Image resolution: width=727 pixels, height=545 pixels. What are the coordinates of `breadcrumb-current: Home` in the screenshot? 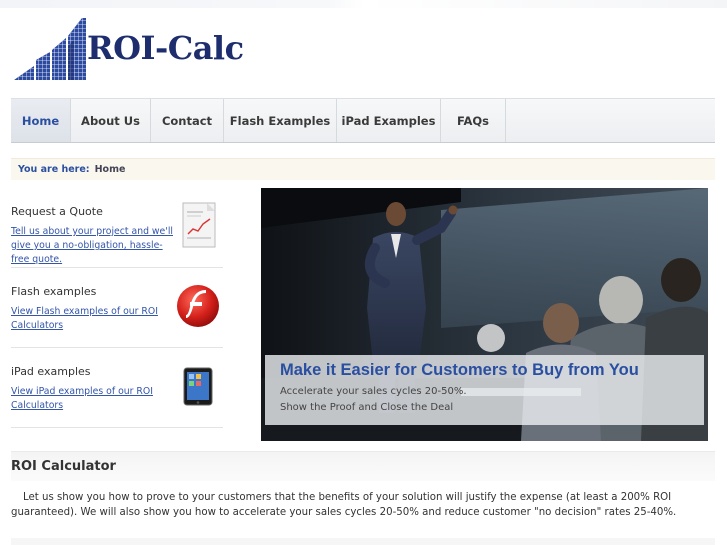 It's located at (110, 169).